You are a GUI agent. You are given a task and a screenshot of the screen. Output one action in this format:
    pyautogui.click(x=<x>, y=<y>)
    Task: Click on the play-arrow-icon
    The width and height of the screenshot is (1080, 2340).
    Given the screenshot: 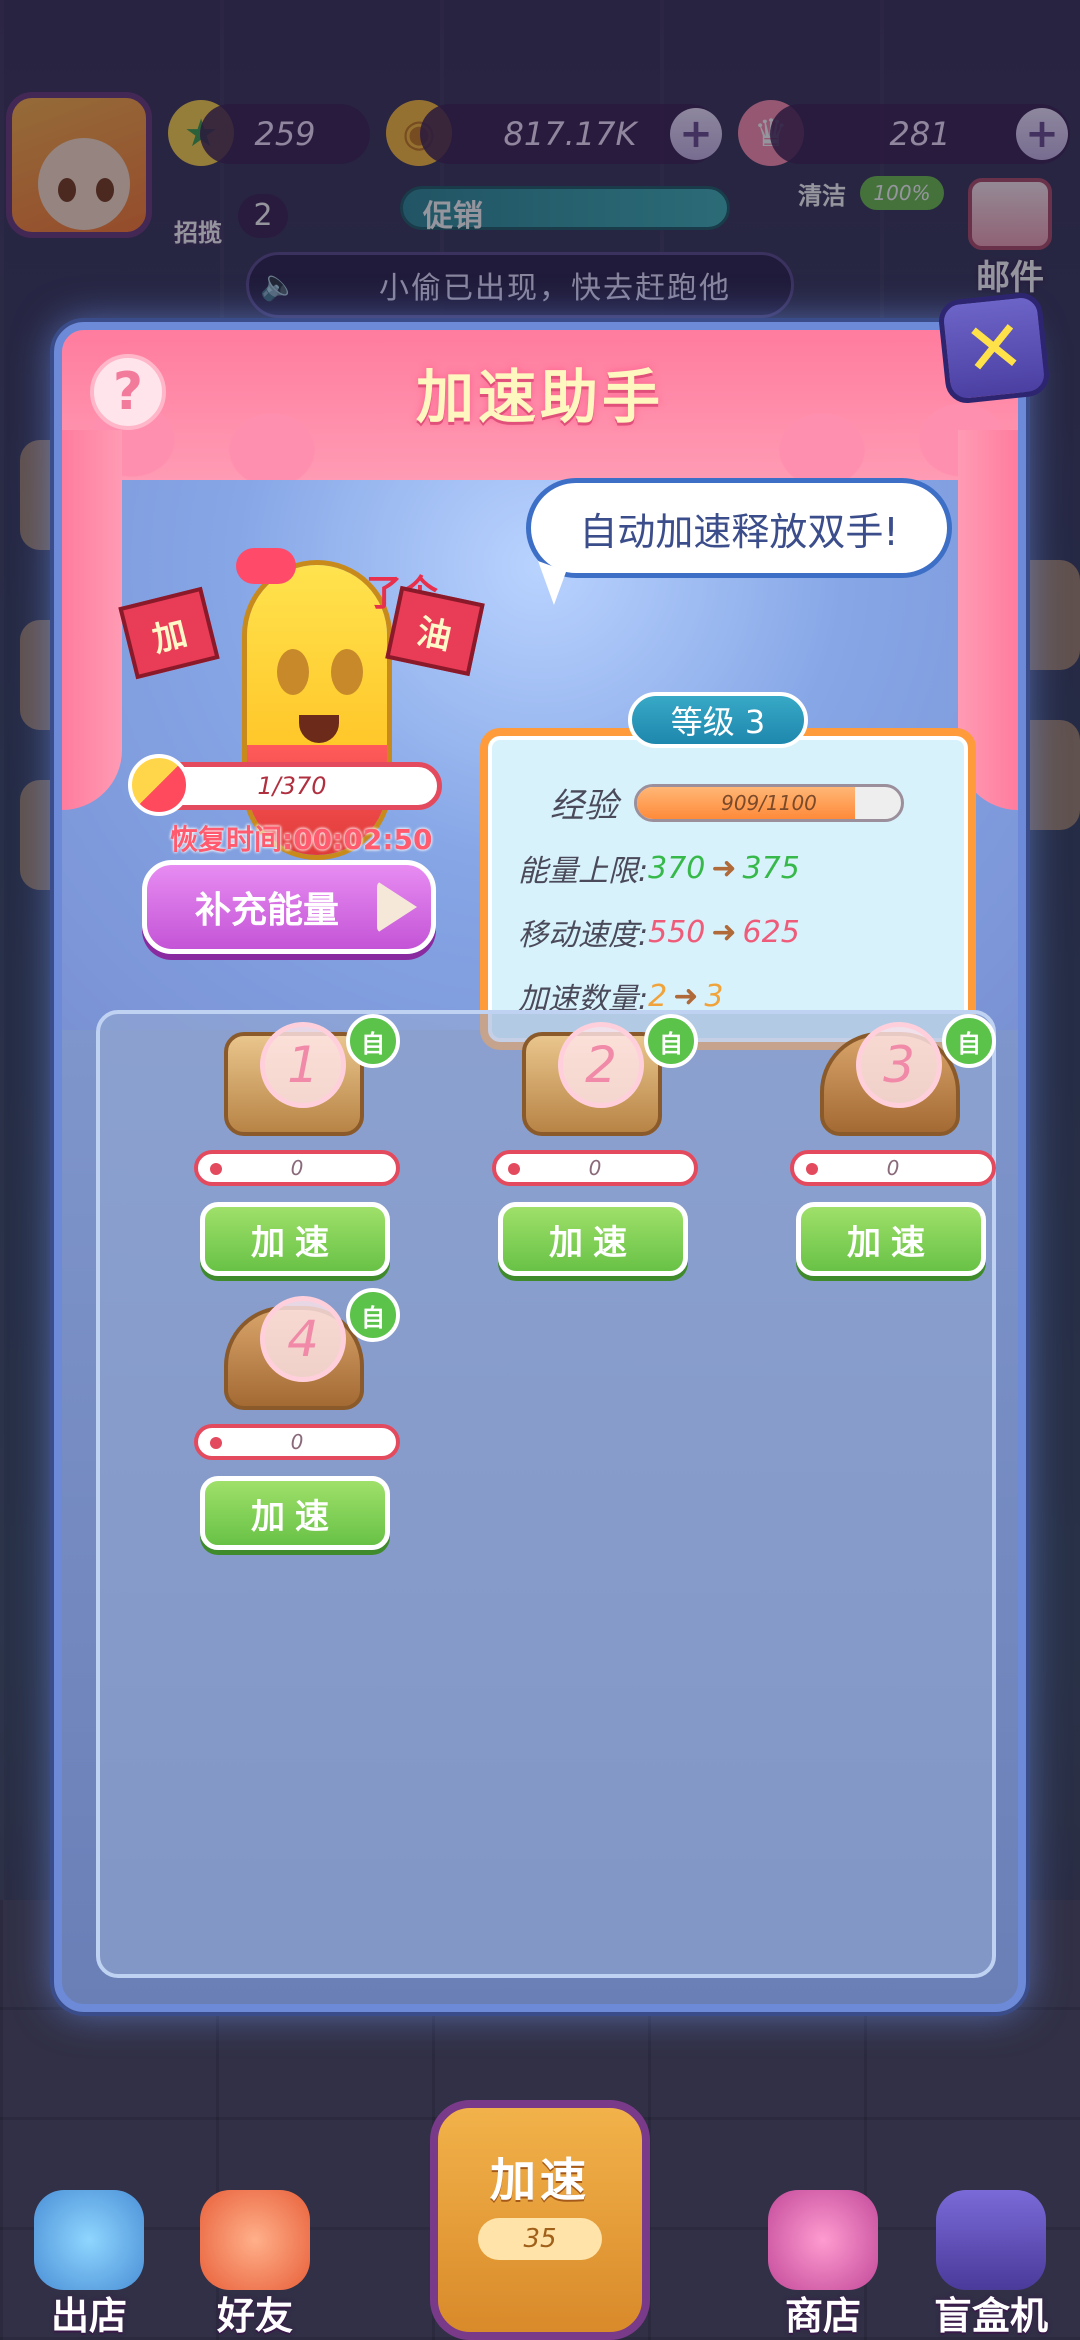 What is the action you would take?
    pyautogui.click(x=397, y=907)
    